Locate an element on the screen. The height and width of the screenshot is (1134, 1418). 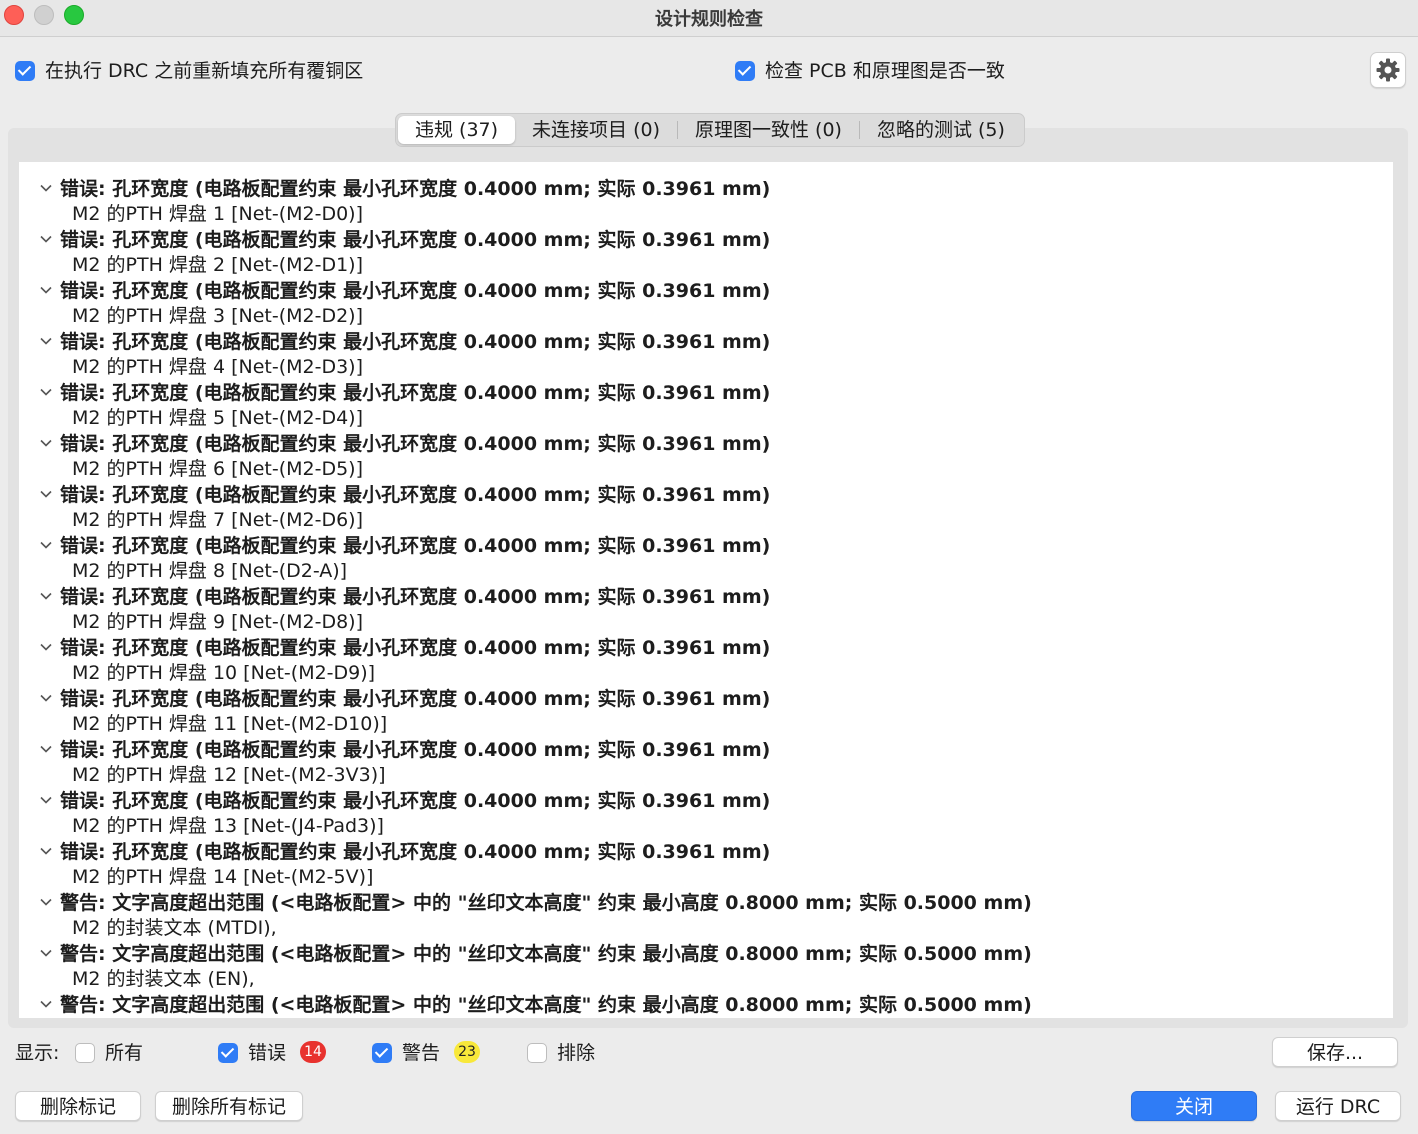
violation-detail: M2 的封装文本 (MTDI), is located at coordinates (174, 928).